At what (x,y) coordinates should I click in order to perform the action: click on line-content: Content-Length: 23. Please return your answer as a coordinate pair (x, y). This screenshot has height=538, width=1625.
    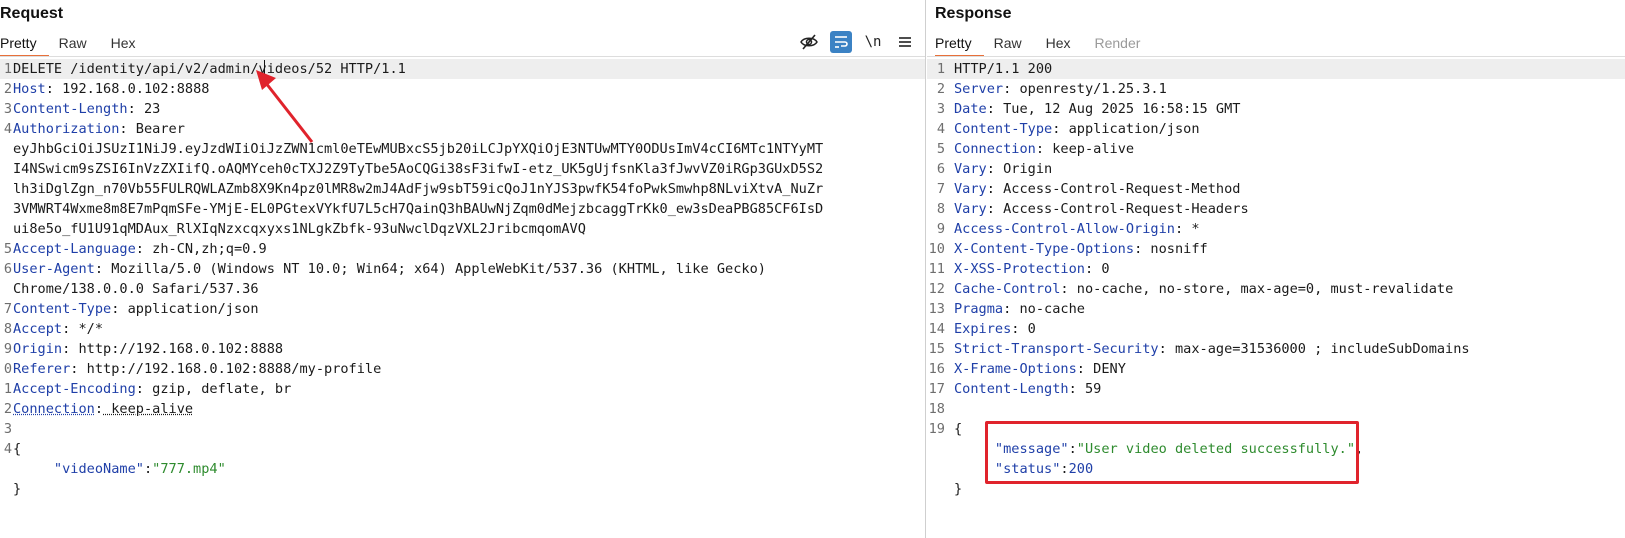
    Looking at the image, I should click on (86, 109).